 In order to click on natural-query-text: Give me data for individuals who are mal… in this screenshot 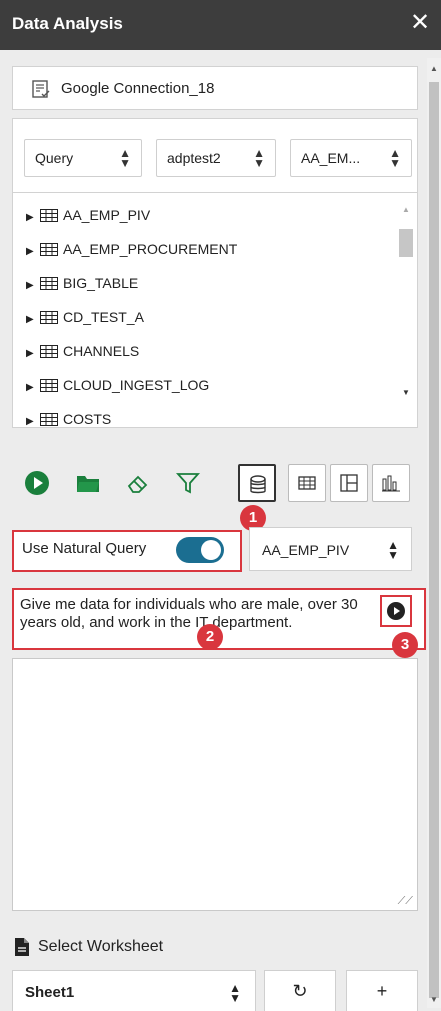, I will do `click(195, 614)`.